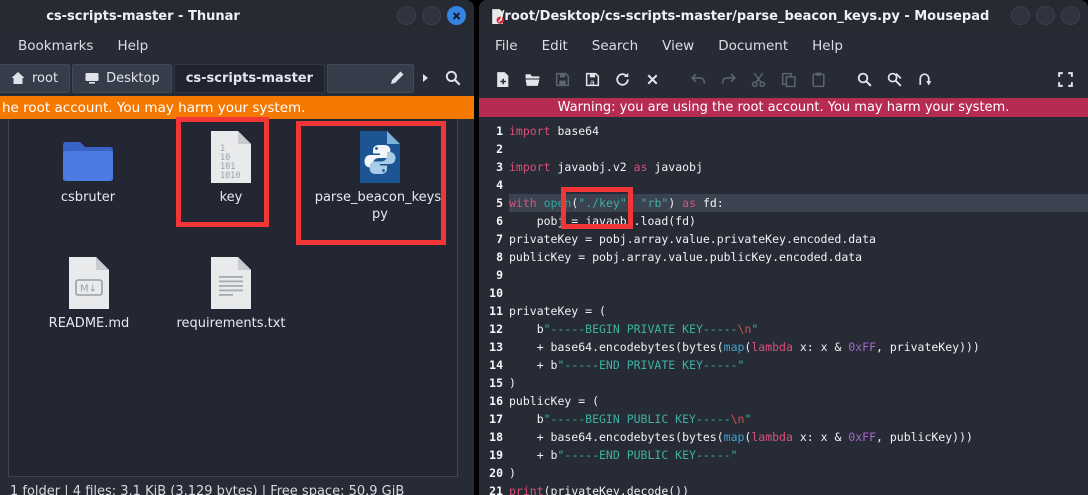 The width and height of the screenshot is (1088, 495). Describe the element at coordinates (827, 46) in the screenshot. I see `mousepad-menu-help: Help` at that location.